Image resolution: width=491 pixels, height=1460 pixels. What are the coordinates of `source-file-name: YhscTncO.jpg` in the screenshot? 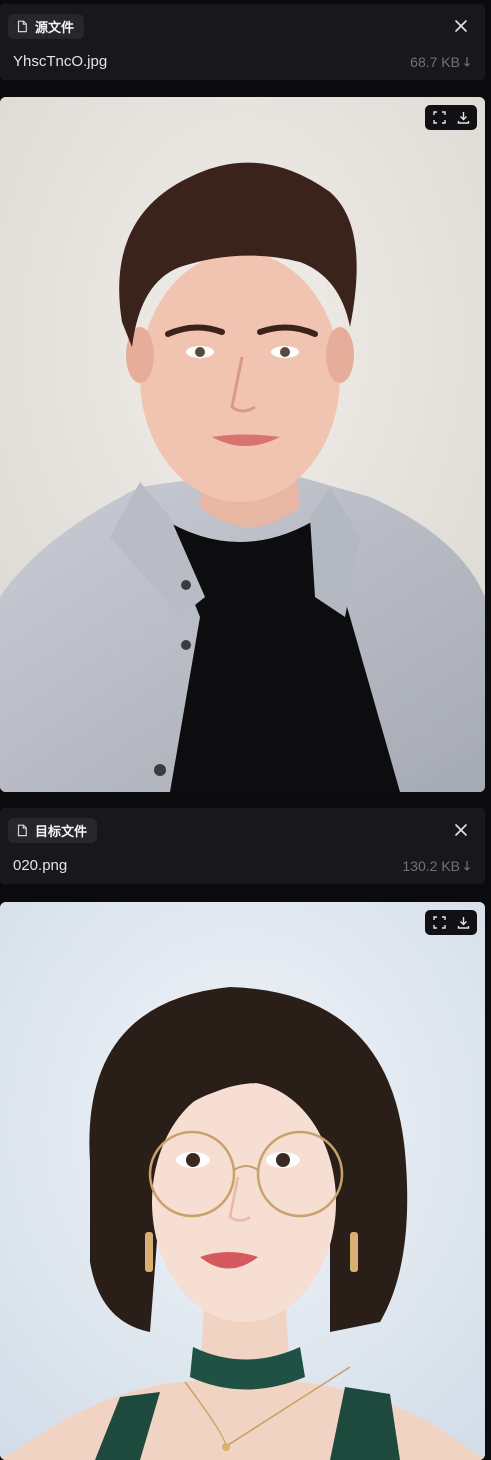 It's located at (60, 61).